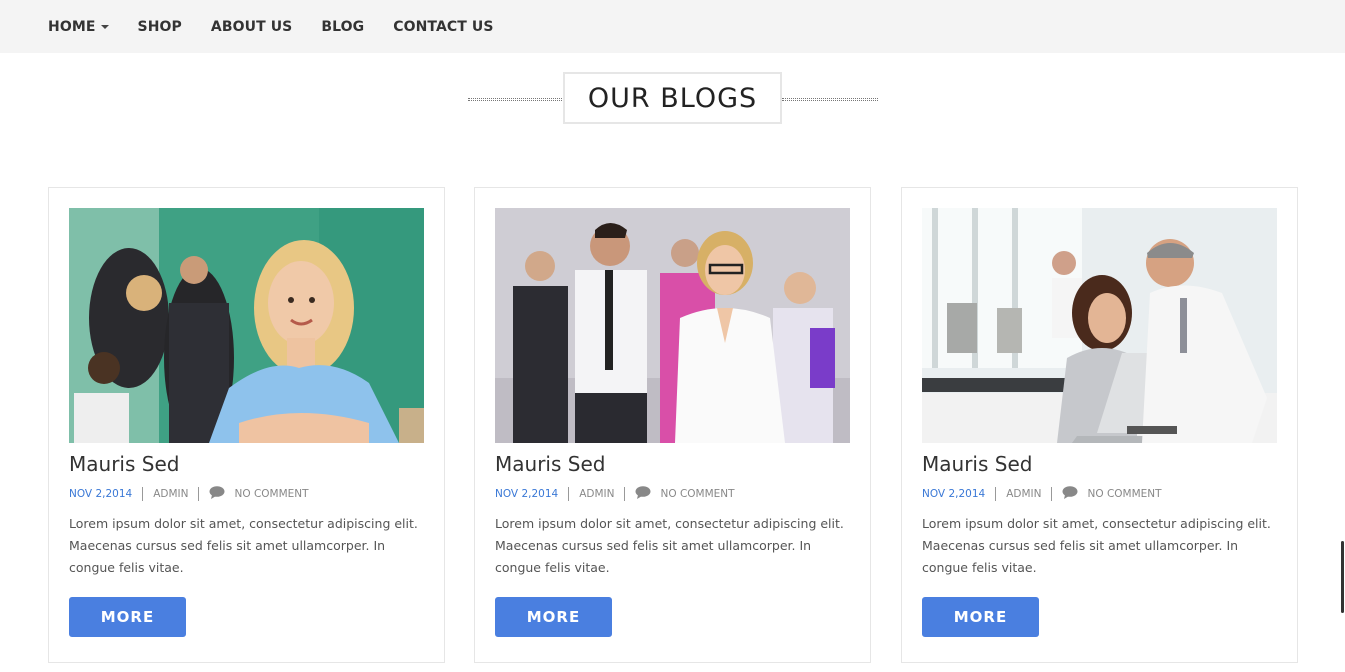 The image size is (1345, 672). I want to click on nav-item-home: HOME, so click(78, 27).